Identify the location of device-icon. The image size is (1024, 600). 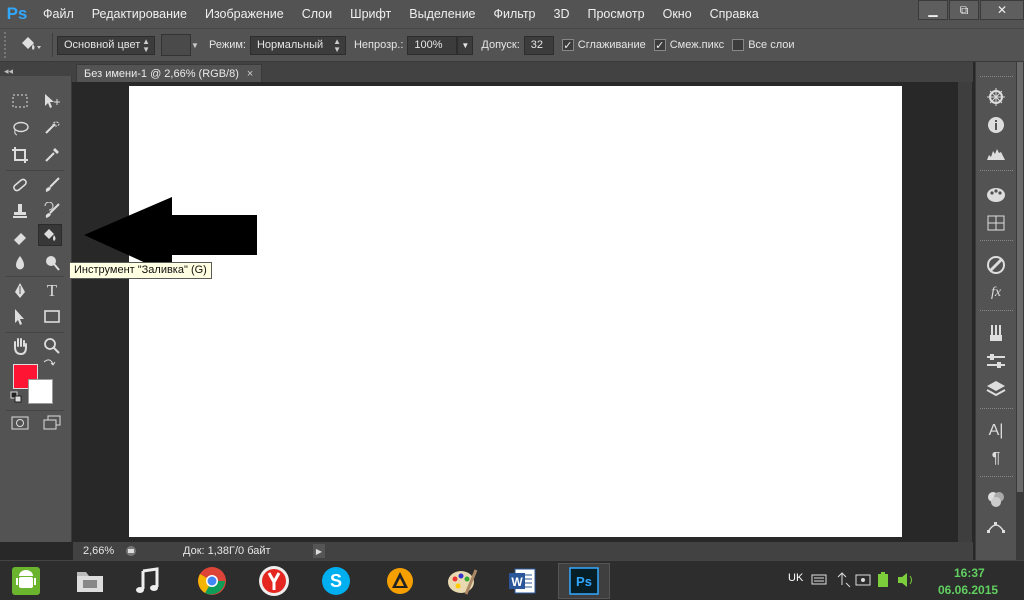
(863, 580).